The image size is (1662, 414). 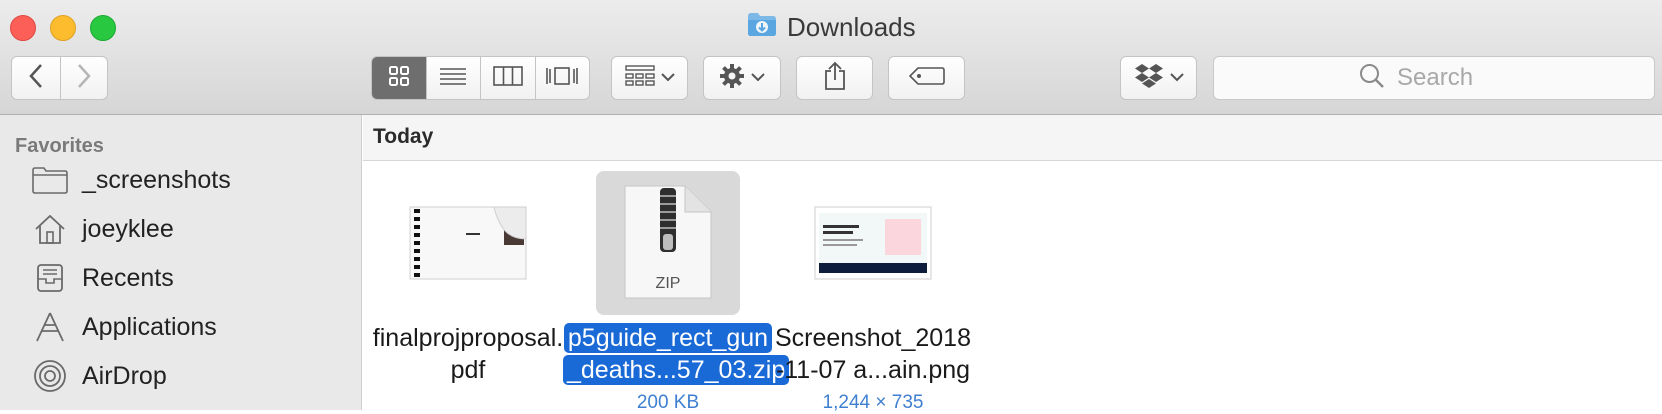 I want to click on dropbox-icon, so click(x=1149, y=78).